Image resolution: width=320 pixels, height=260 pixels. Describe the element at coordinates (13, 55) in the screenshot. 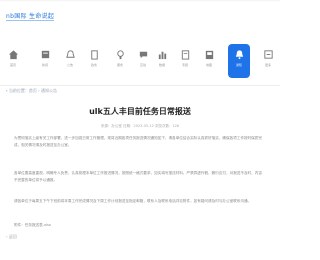

I see `home-icon` at that location.